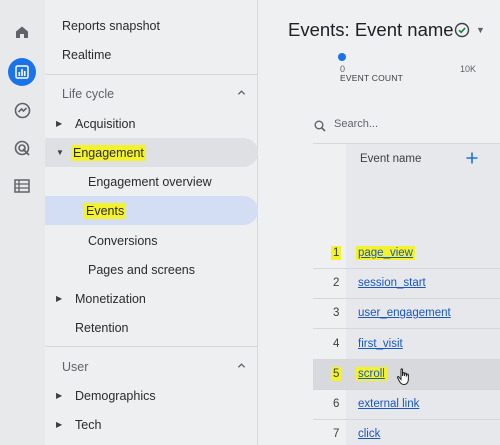  What do you see at coordinates (342, 57) in the screenshot?
I see `axis-origin-marker` at bounding box center [342, 57].